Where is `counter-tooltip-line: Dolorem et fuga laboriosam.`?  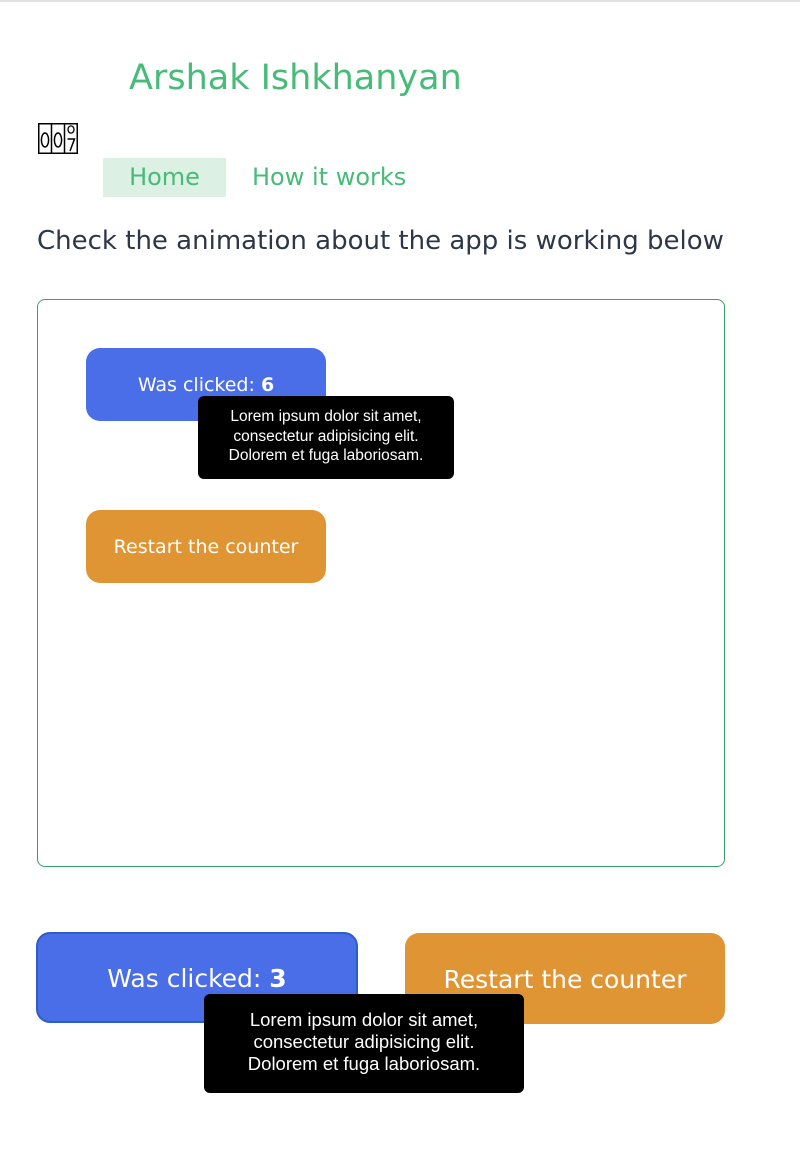
counter-tooltip-line: Dolorem et fuga laboriosam. is located at coordinates (364, 1063).